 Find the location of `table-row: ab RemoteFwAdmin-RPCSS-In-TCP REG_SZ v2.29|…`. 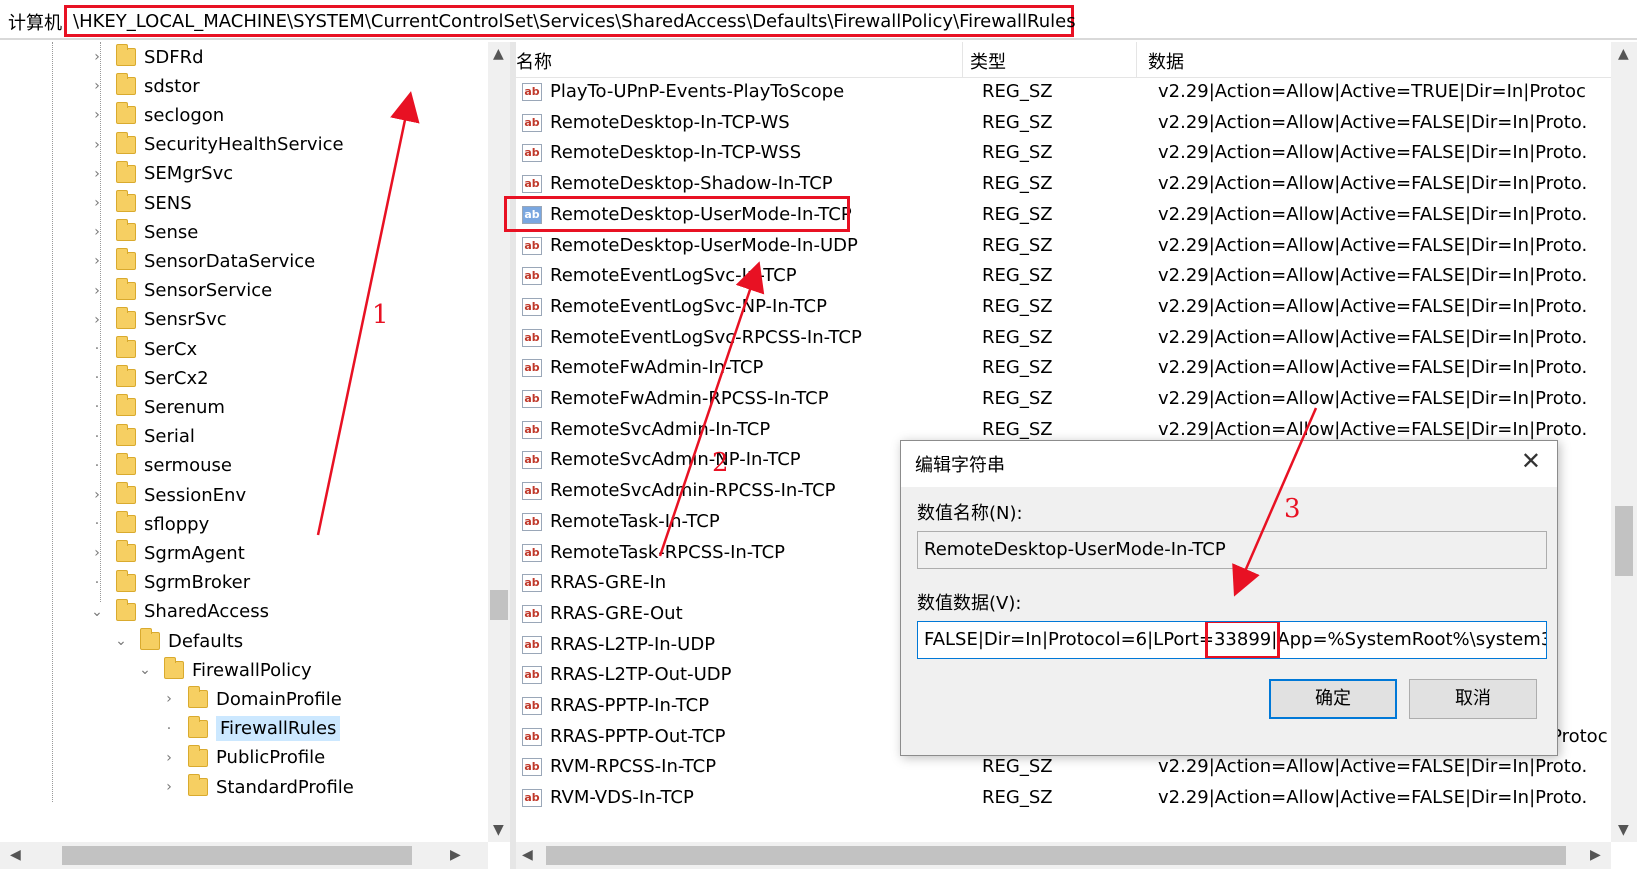

table-row: ab RemoteFwAdmin-RPCSS-In-TCP REG_SZ v2.29|… is located at coordinates (1063, 399).